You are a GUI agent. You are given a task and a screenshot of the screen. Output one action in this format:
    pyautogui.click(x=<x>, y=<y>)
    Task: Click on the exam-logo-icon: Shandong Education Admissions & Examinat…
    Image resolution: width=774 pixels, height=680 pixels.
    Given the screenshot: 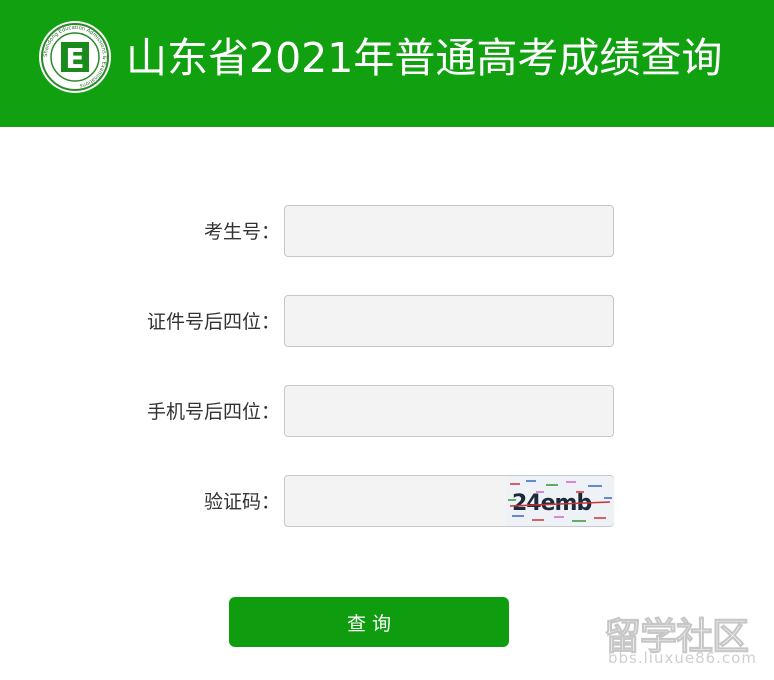 What is the action you would take?
    pyautogui.click(x=75, y=57)
    